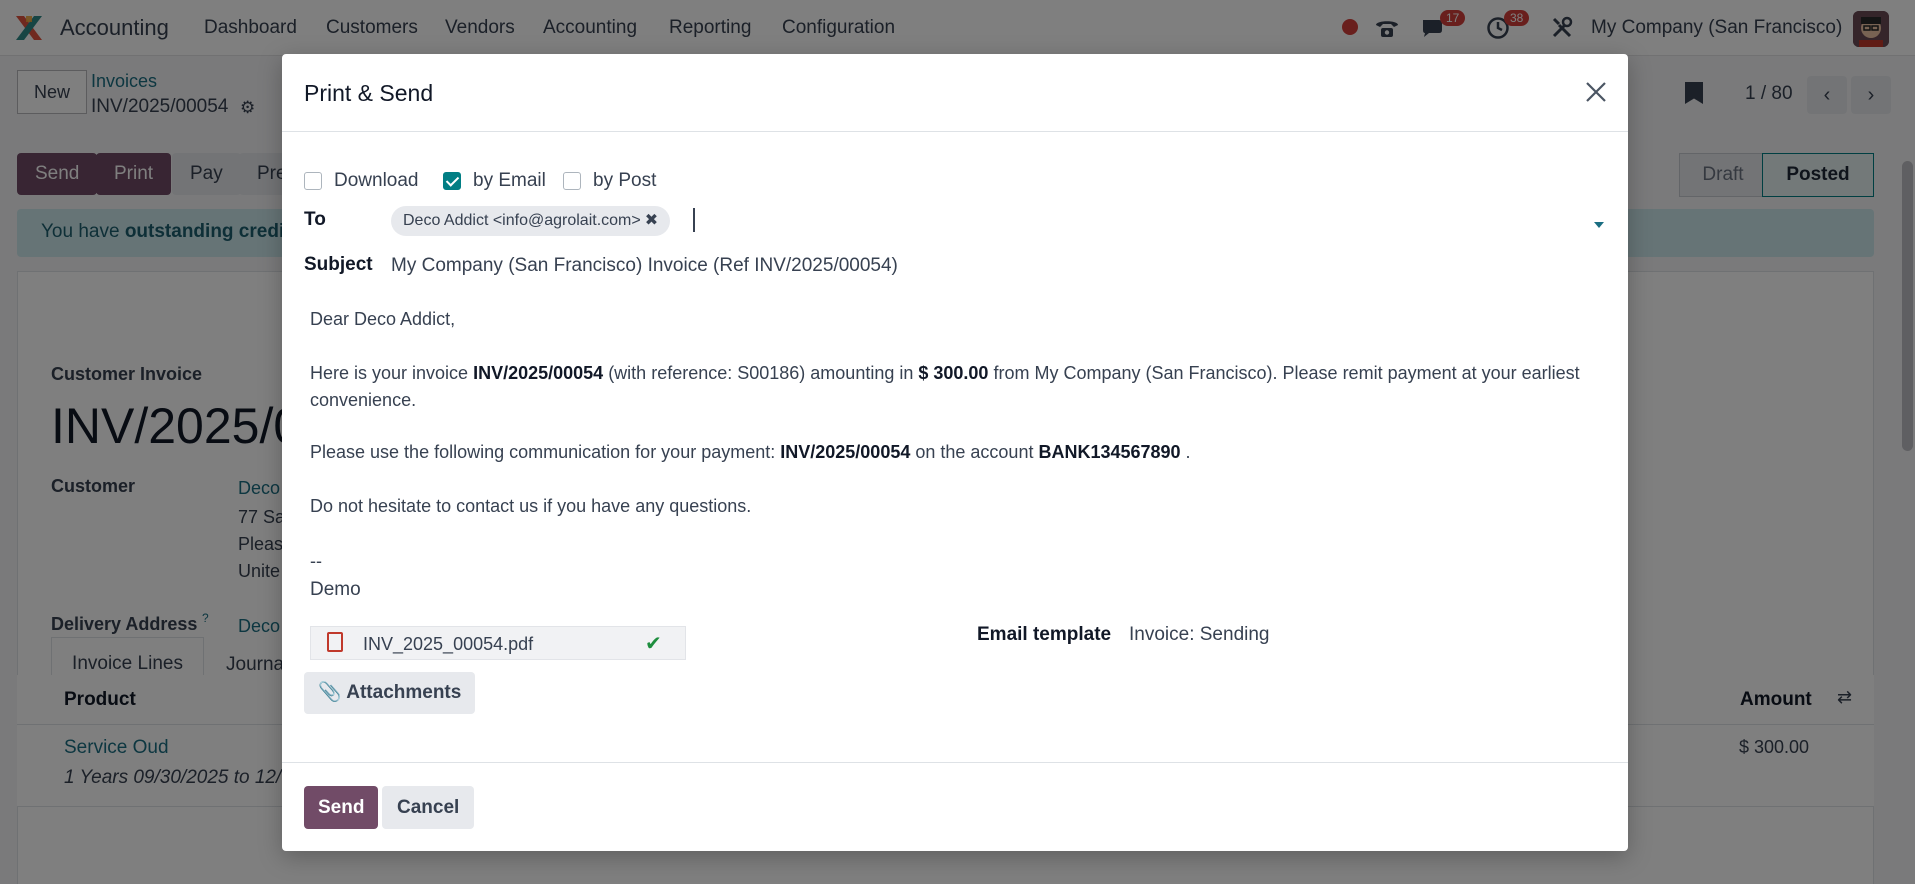  I want to click on option-by-email: by Email, so click(494, 181).